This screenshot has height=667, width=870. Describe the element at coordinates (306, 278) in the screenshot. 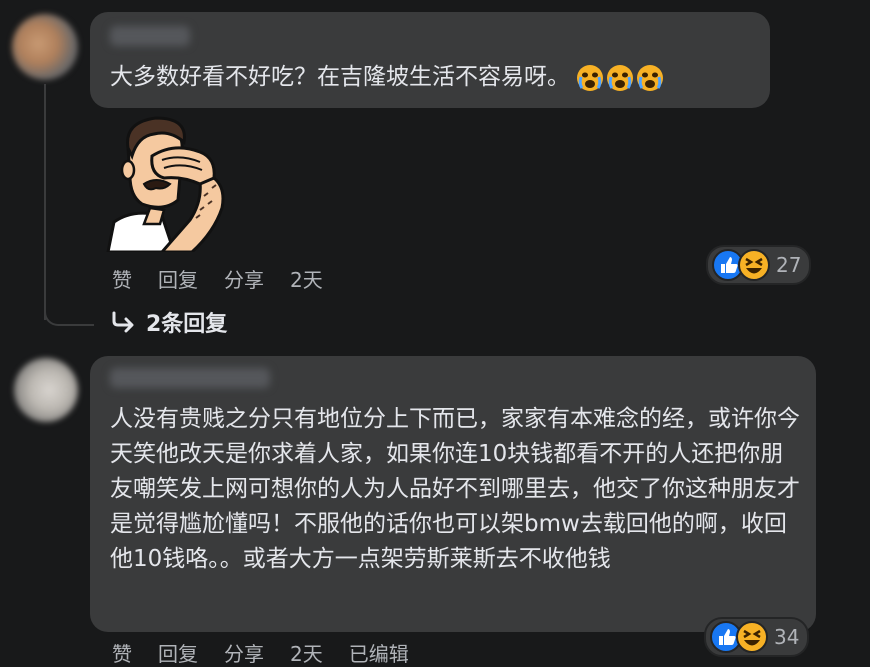

I see `timestamp: 2天` at that location.